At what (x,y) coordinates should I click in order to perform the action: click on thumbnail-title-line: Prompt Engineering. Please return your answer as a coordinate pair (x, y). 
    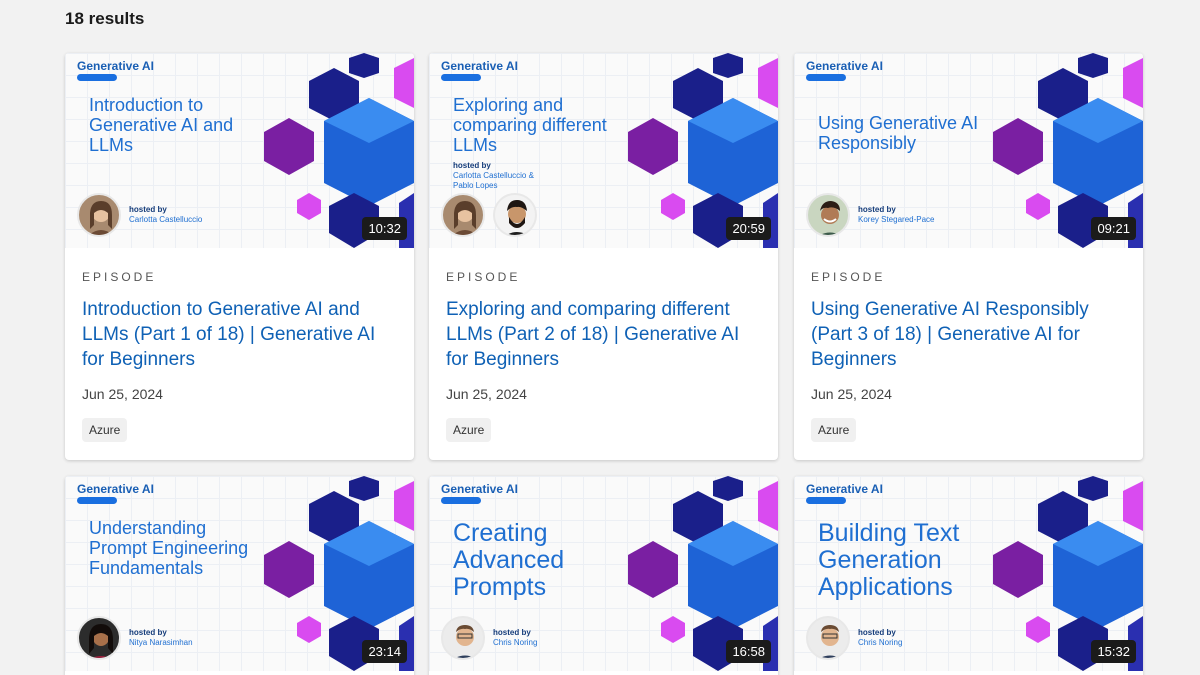
    Looking at the image, I should click on (169, 548).